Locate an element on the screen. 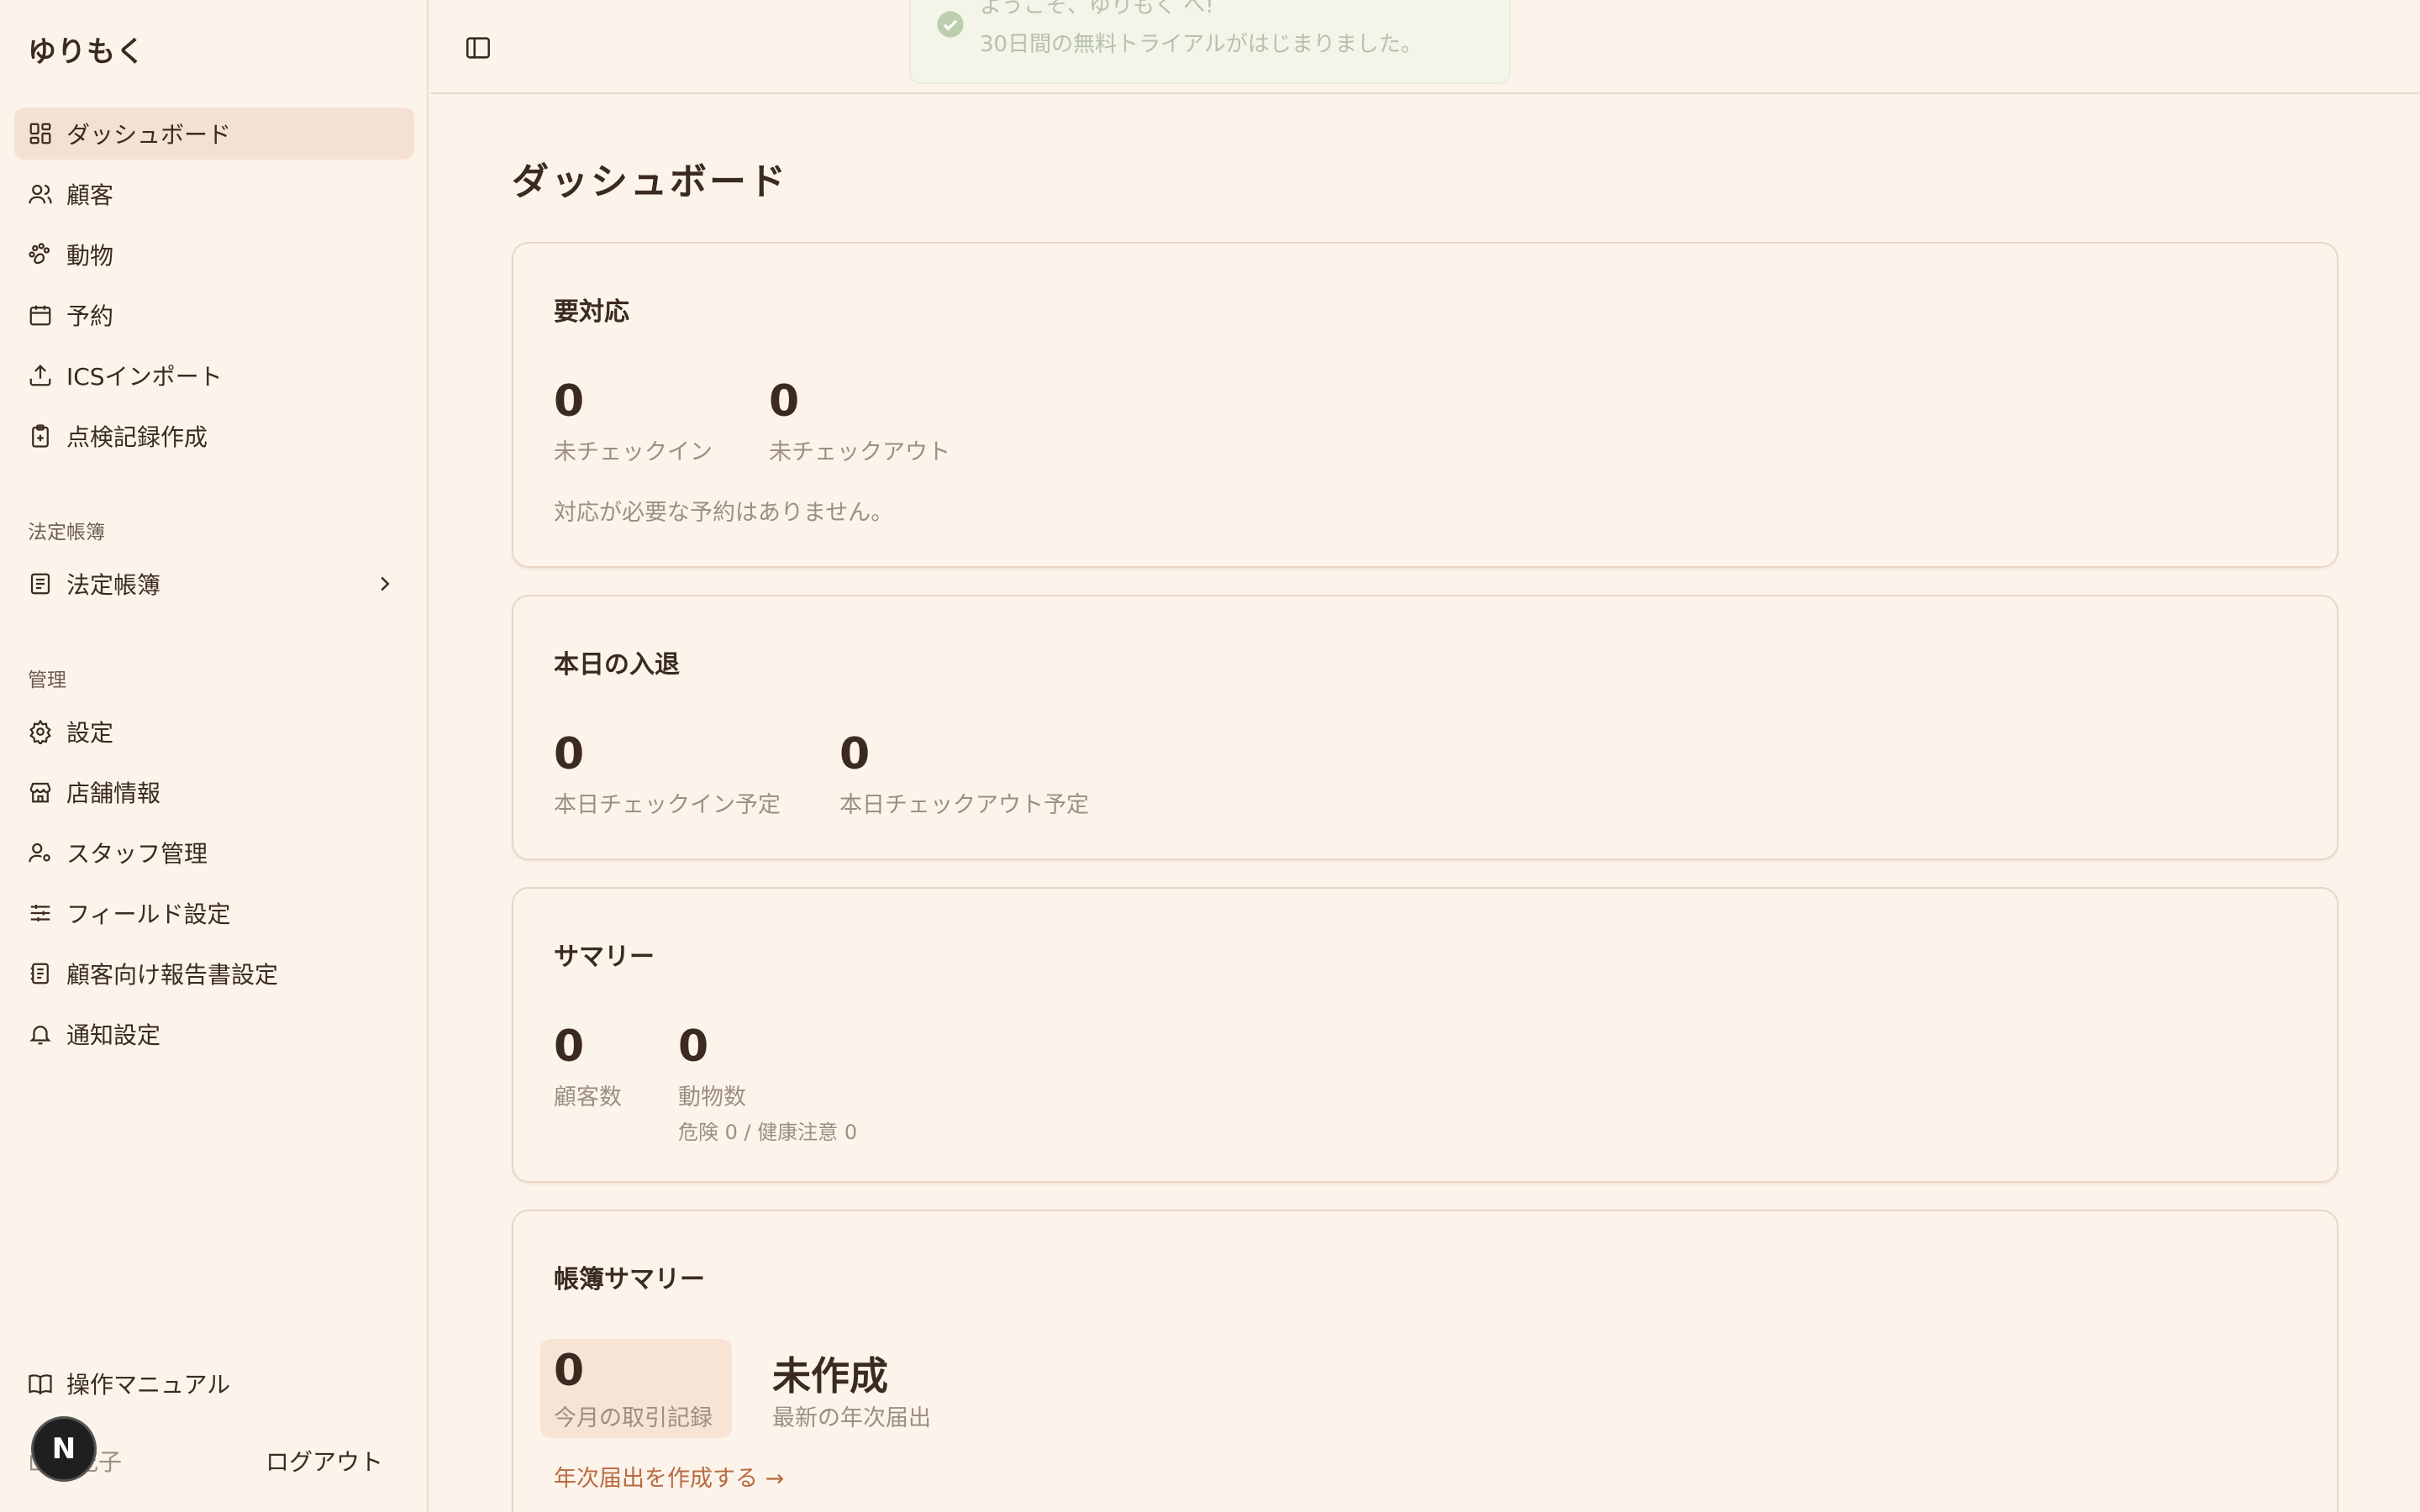 The height and width of the screenshot is (1512, 2420). clipboard-plus-icon is located at coordinates (40, 436).